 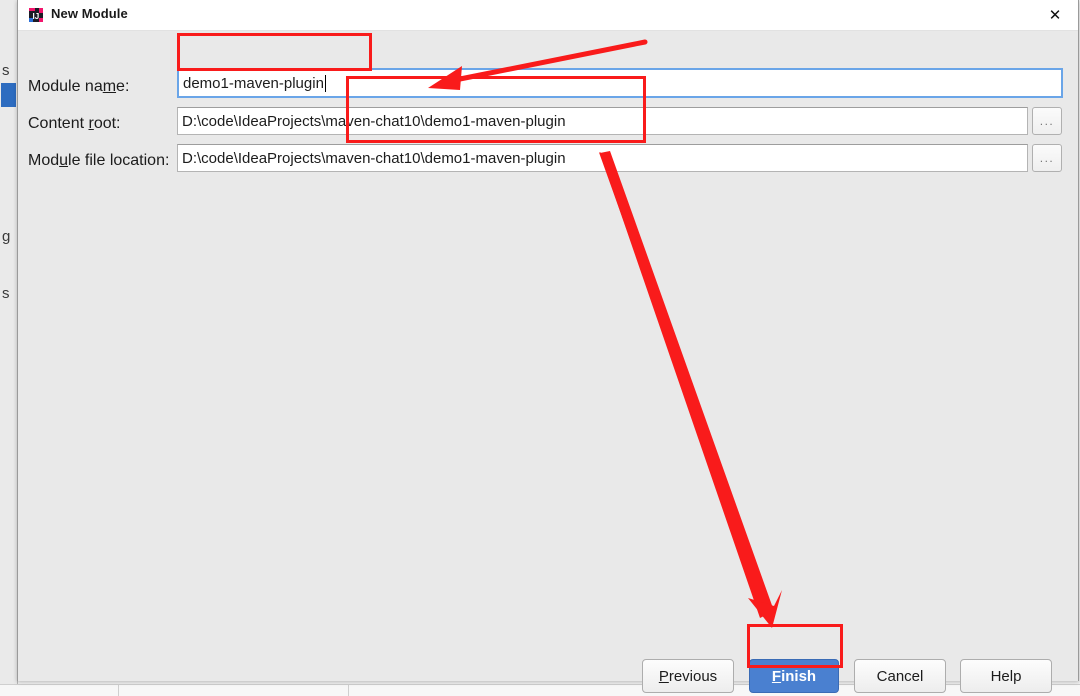 What do you see at coordinates (79, 86) in the screenshot?
I see `module-name-label: Module name:` at bounding box center [79, 86].